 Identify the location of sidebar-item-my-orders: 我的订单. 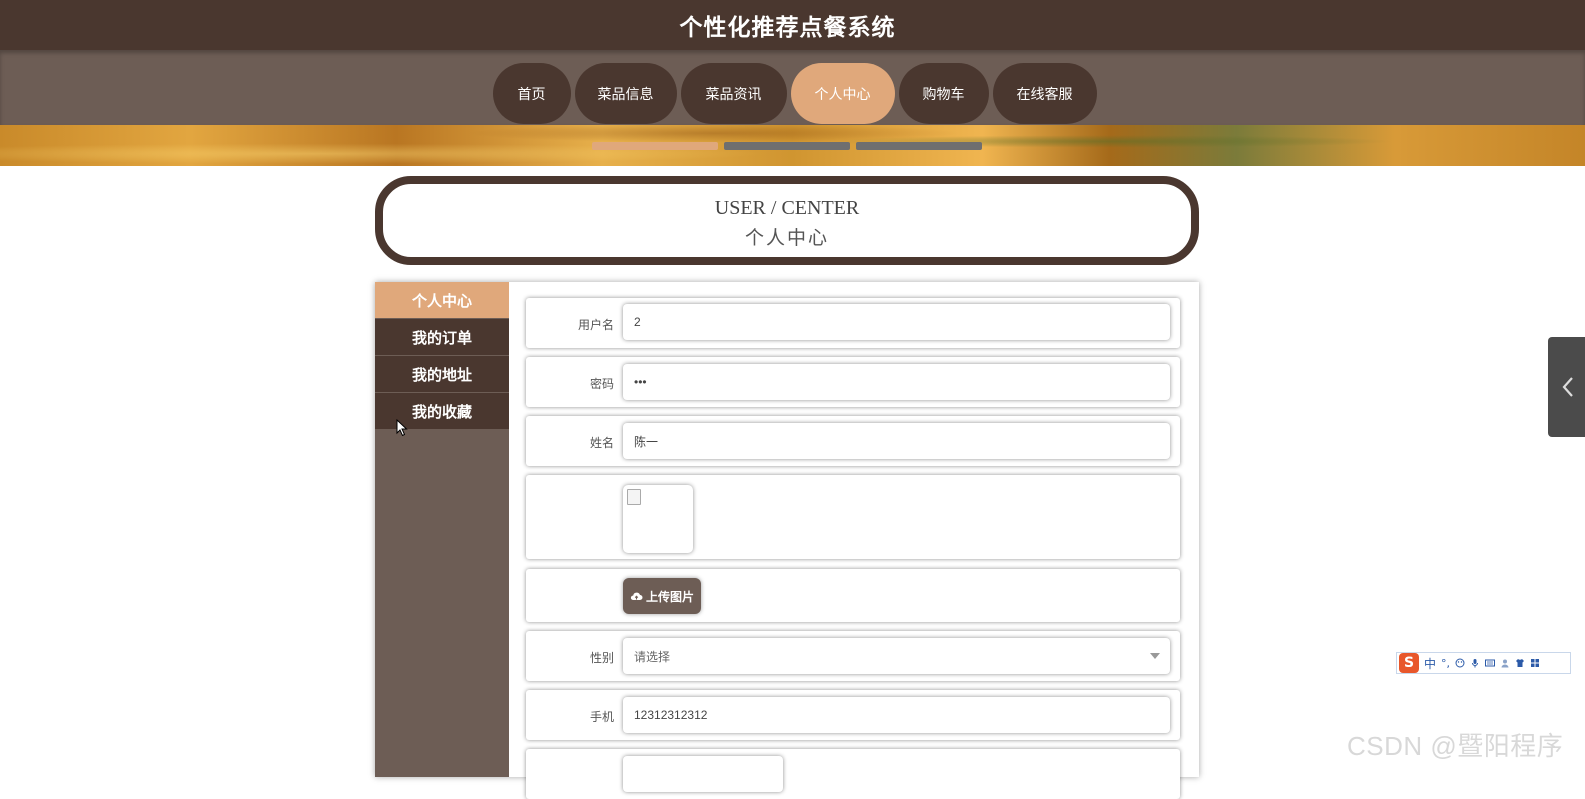
(442, 337).